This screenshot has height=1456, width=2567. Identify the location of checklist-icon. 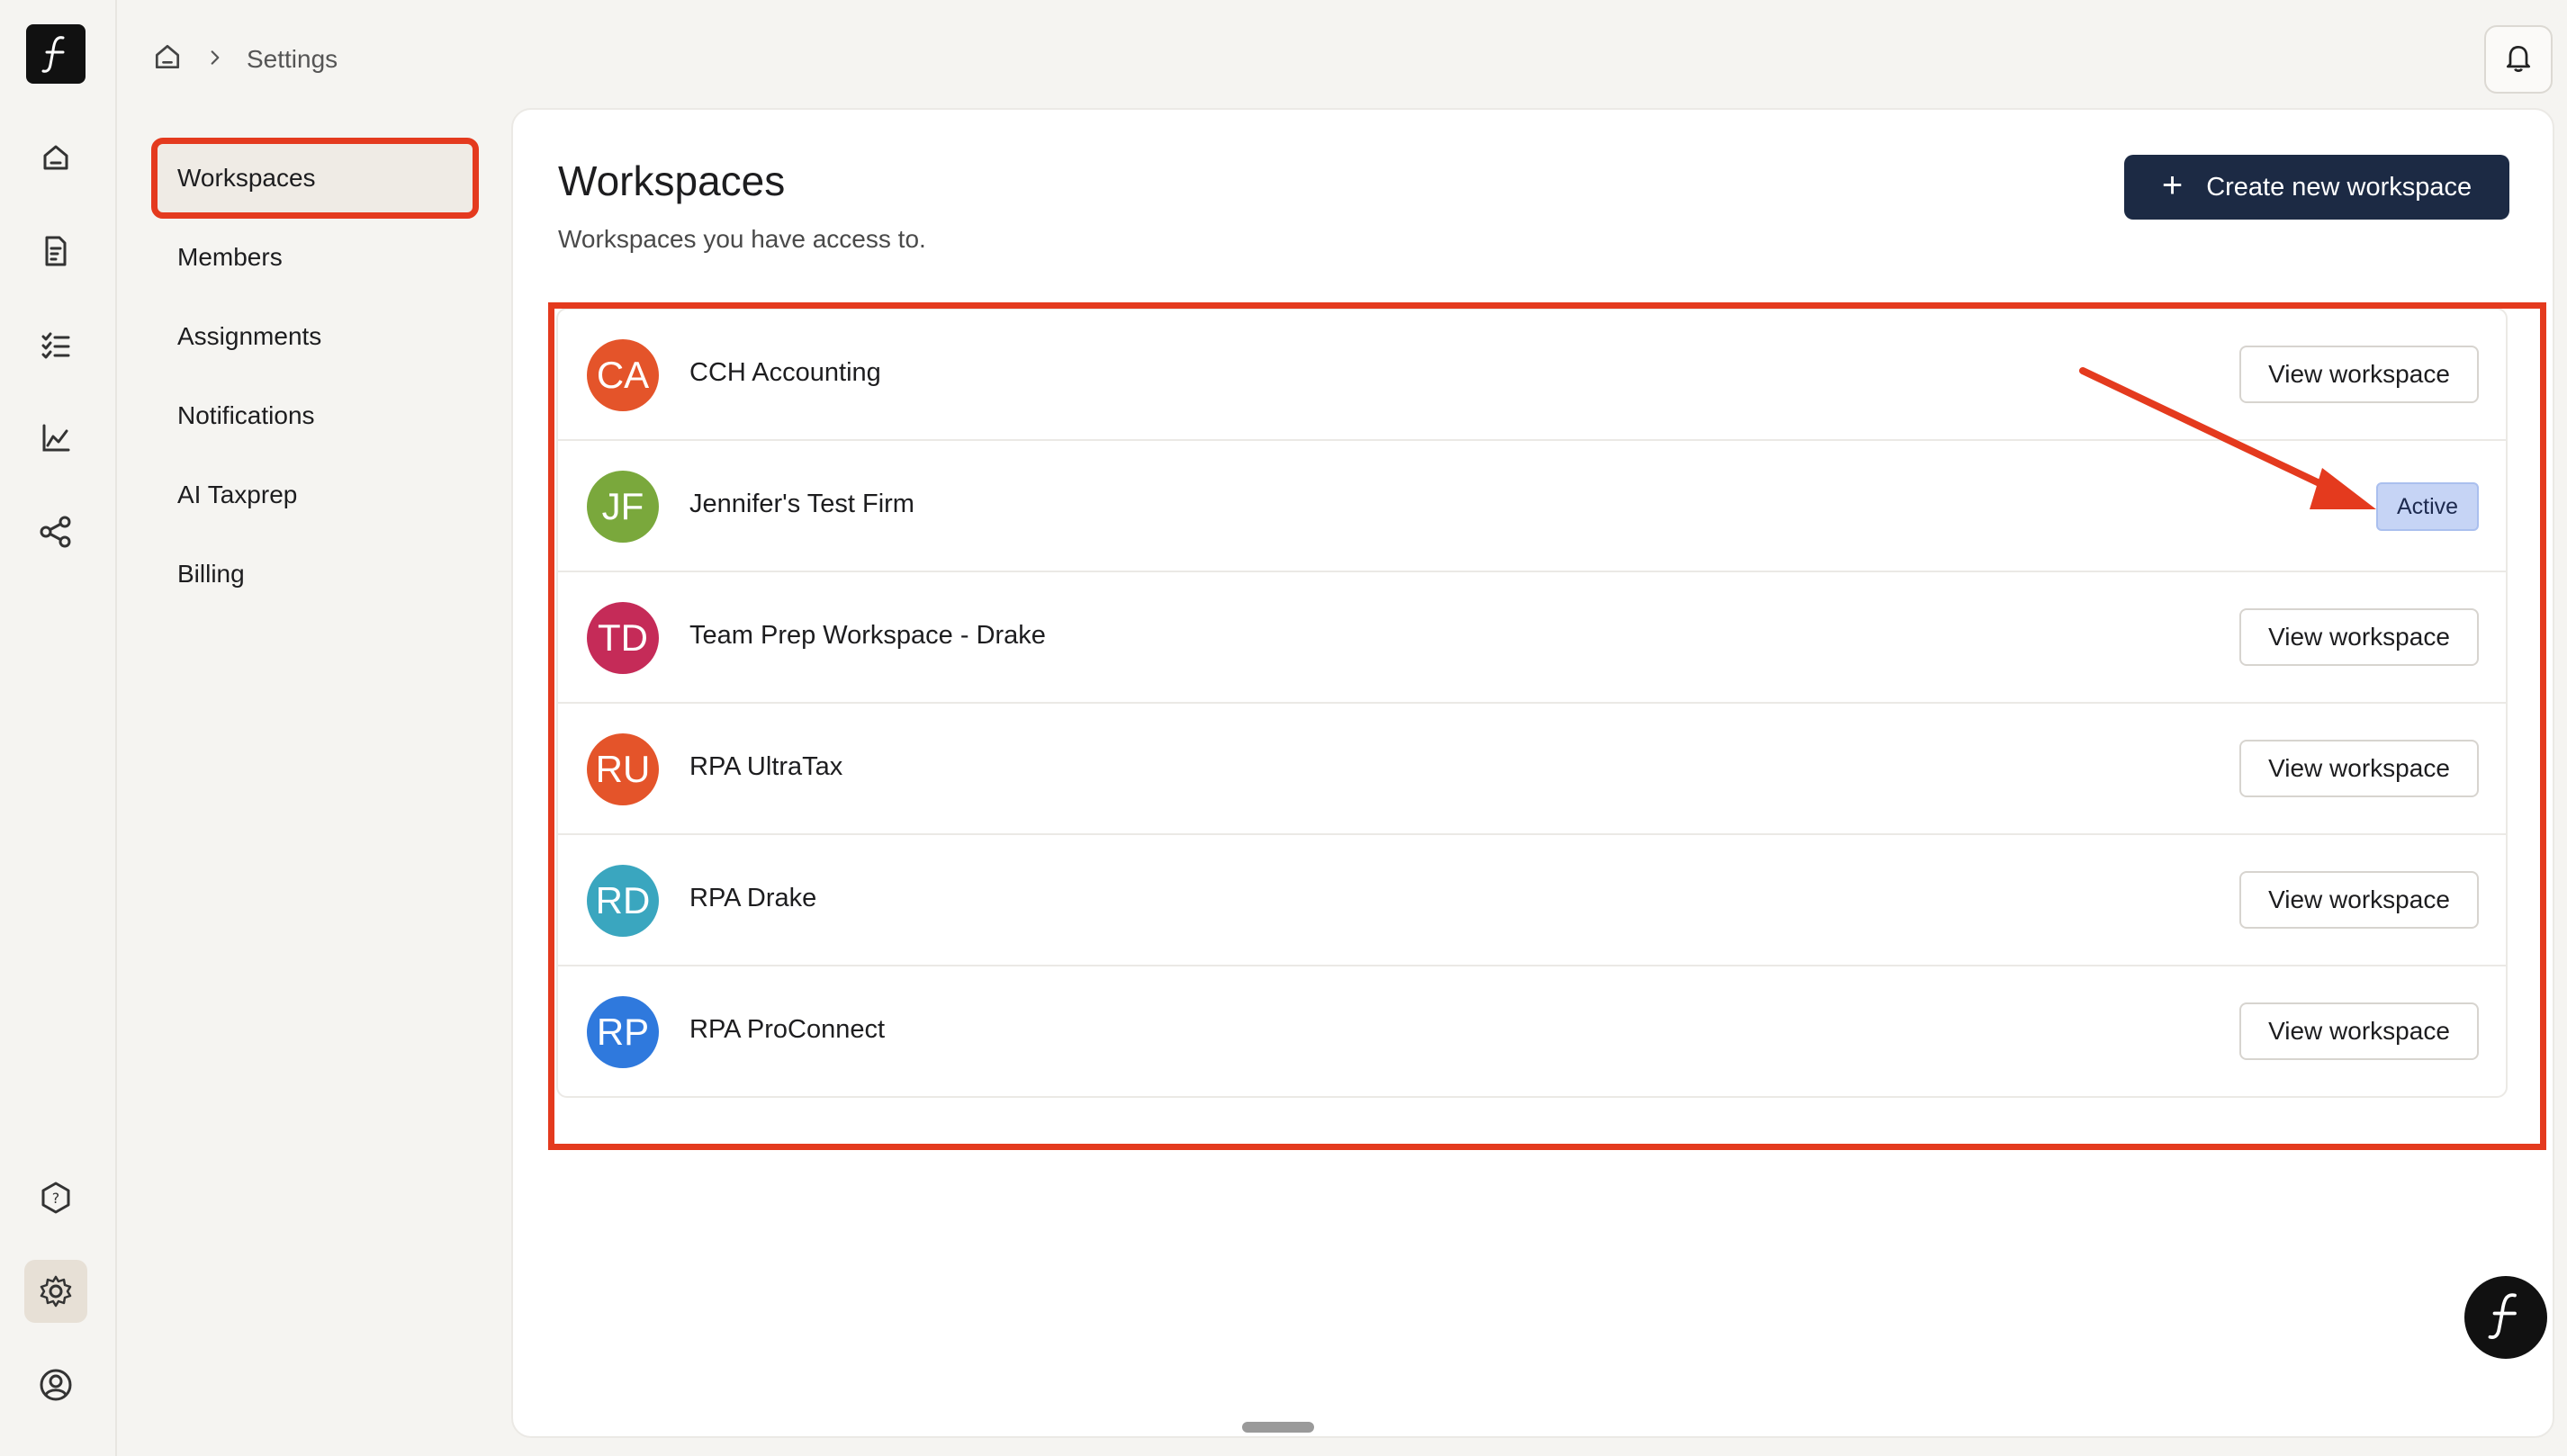
(55, 344).